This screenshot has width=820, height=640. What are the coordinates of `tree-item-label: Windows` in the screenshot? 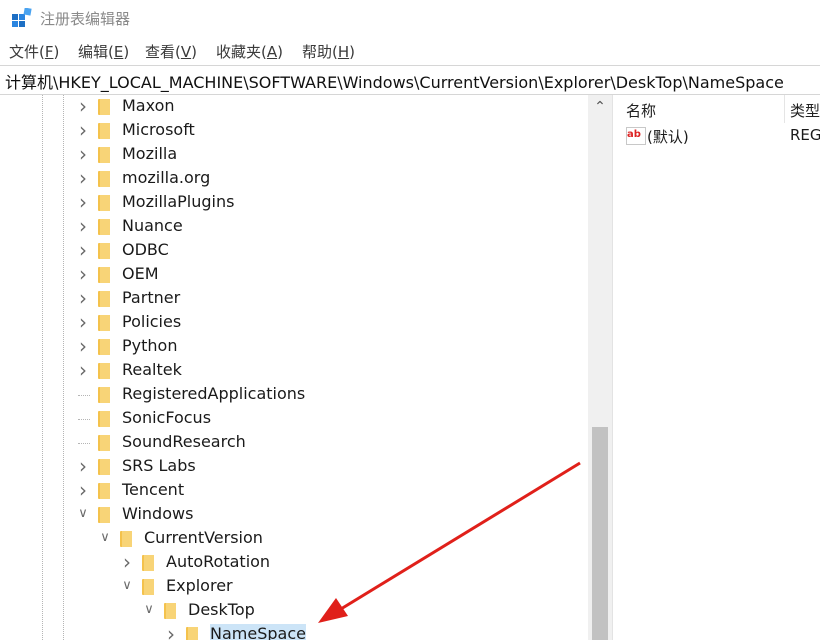 It's located at (158, 513).